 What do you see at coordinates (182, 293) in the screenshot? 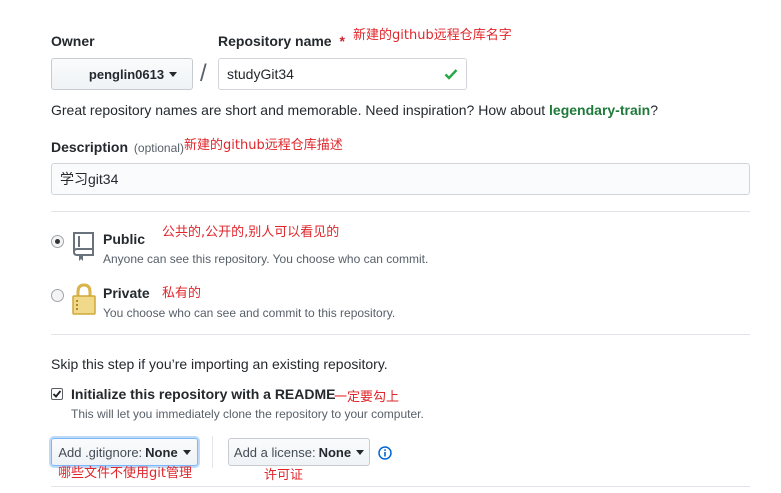
I see `annotation-private: 私有的` at bounding box center [182, 293].